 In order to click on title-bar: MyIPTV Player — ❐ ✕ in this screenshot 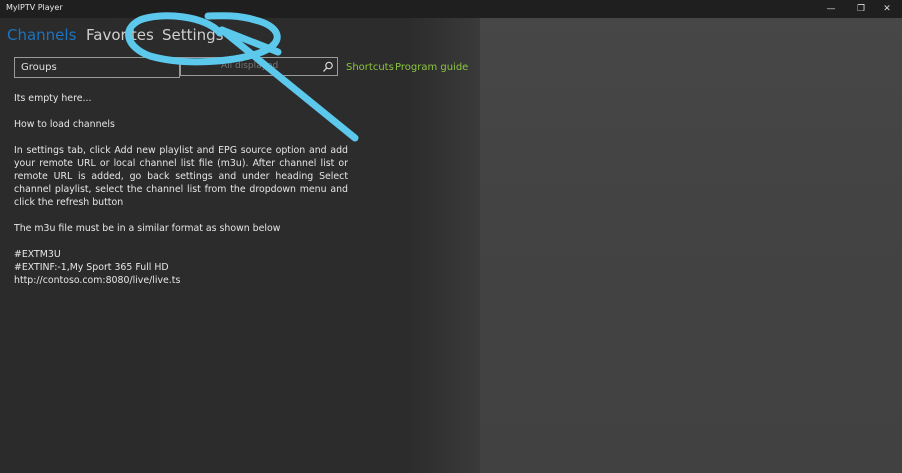, I will do `click(451, 9)`.